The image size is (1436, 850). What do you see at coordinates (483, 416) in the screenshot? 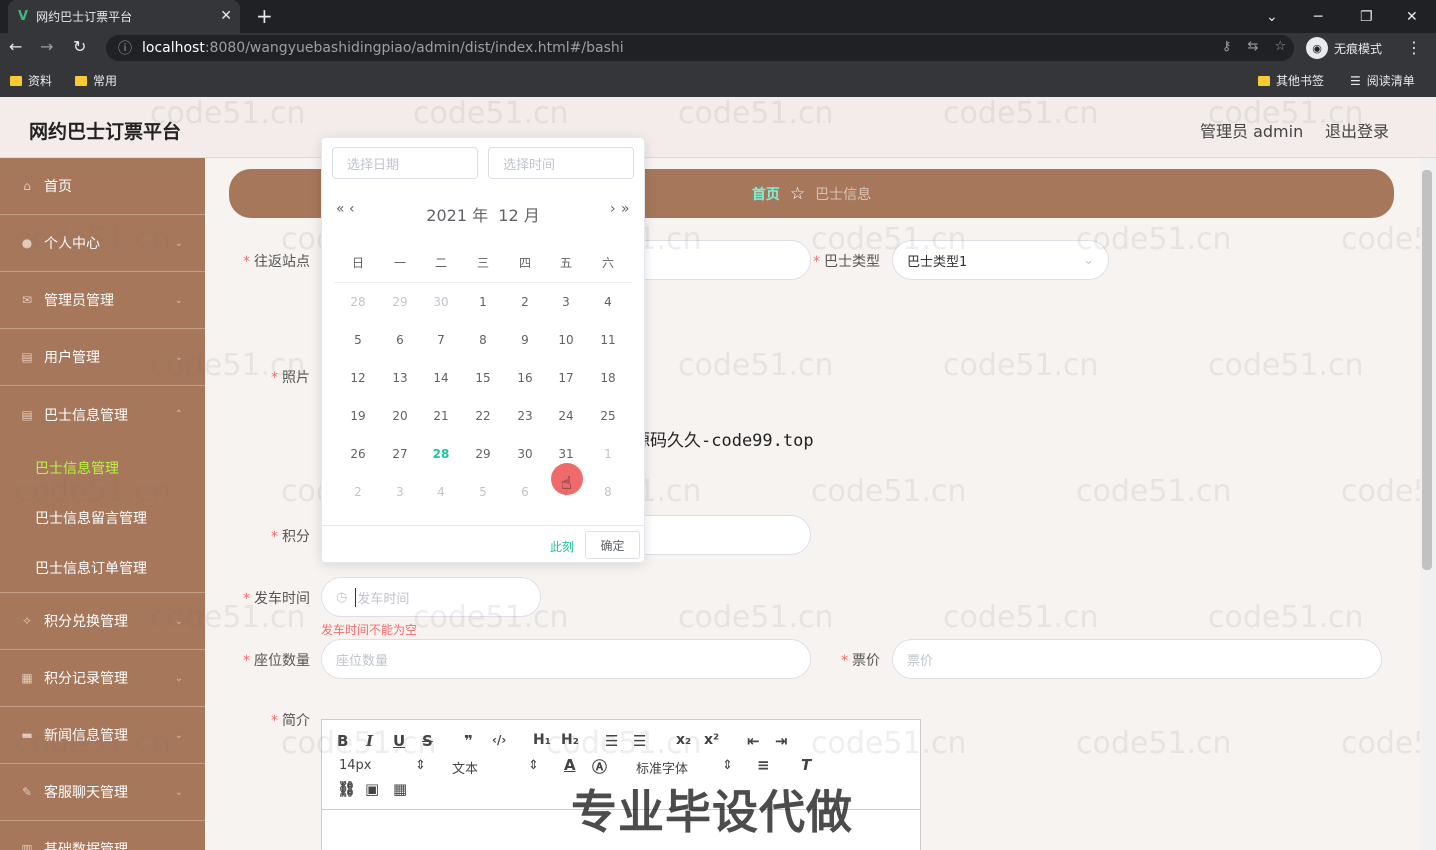
I see `calendar-day: 22` at bounding box center [483, 416].